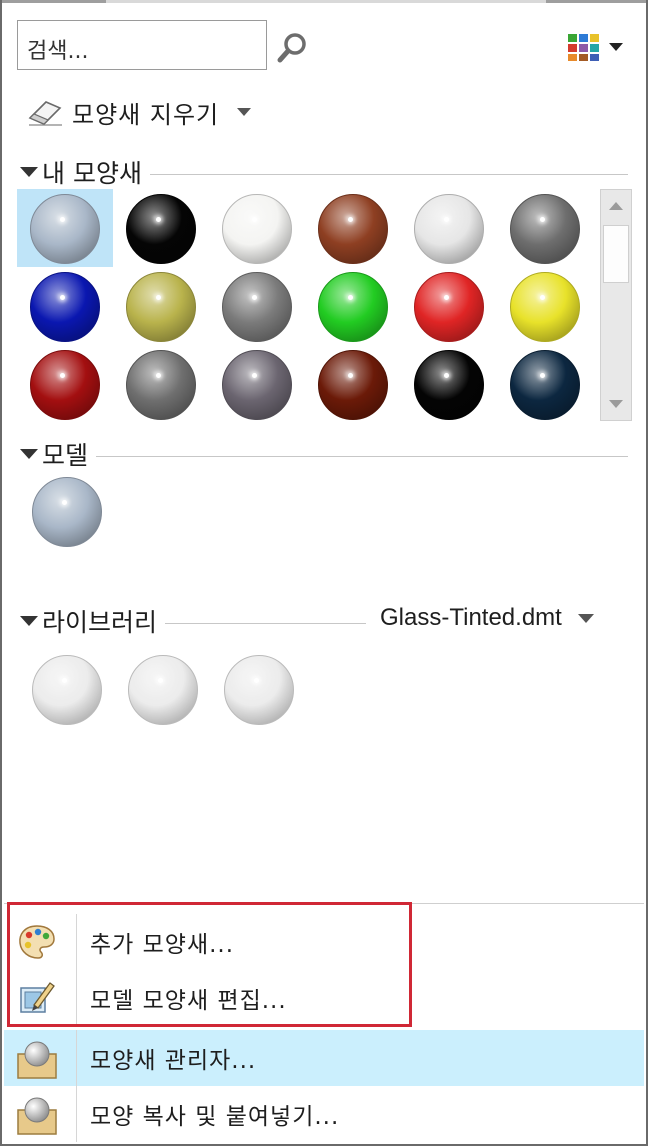  I want to click on clear-appearance-button: 모양새 지우기, so click(139, 112).